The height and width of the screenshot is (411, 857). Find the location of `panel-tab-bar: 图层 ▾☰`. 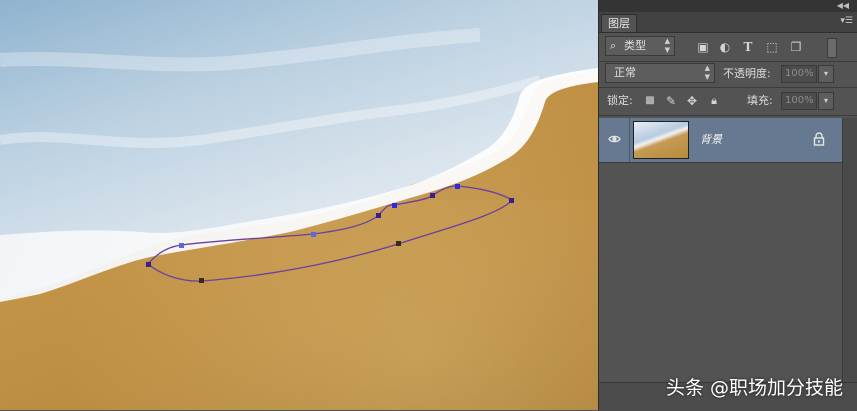

panel-tab-bar: 图层 ▾☰ is located at coordinates (728, 22).